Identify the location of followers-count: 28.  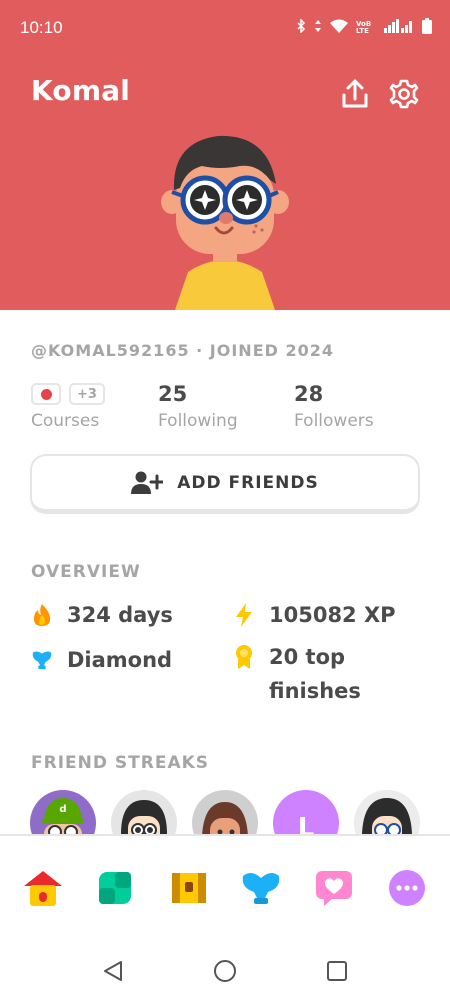
(309, 394).